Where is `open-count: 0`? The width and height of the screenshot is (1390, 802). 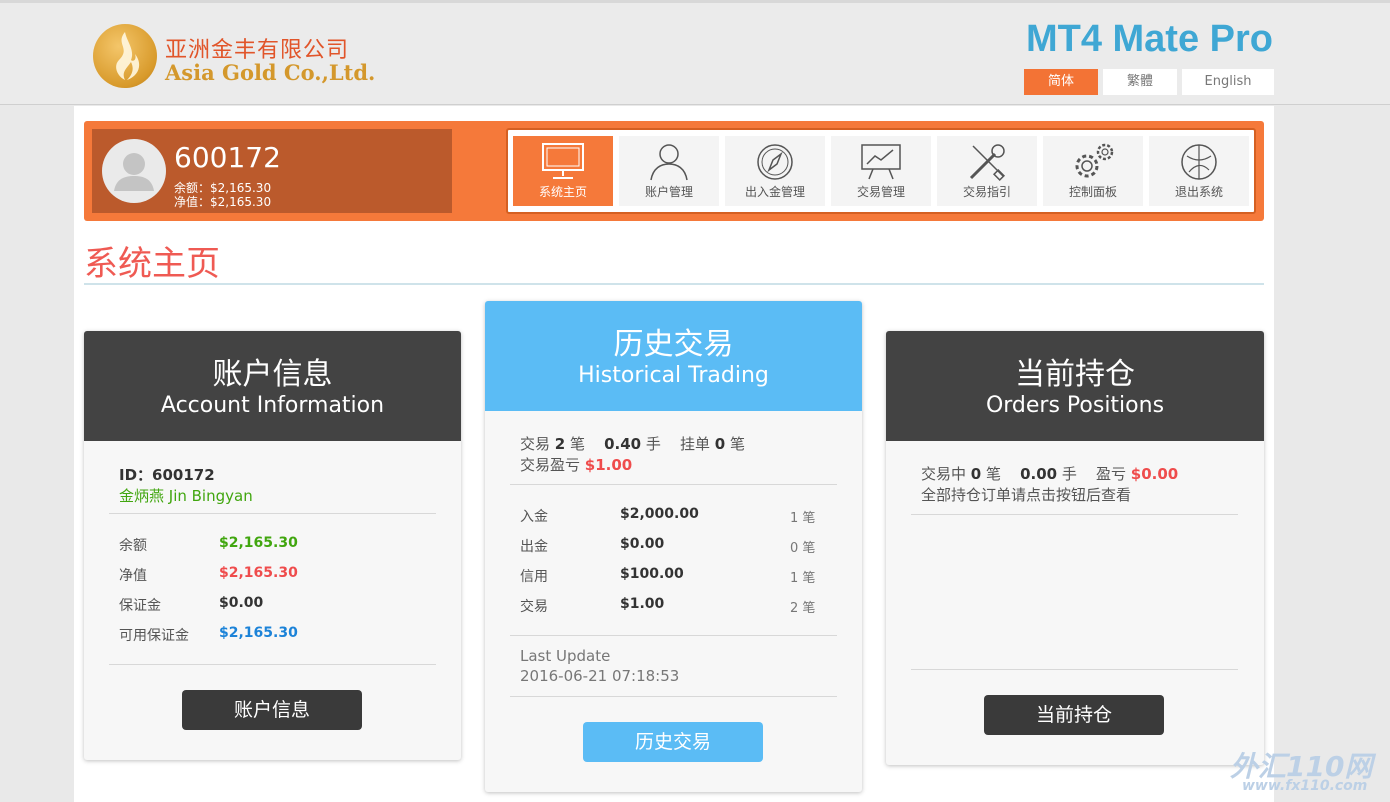 open-count: 0 is located at coordinates (976, 474).